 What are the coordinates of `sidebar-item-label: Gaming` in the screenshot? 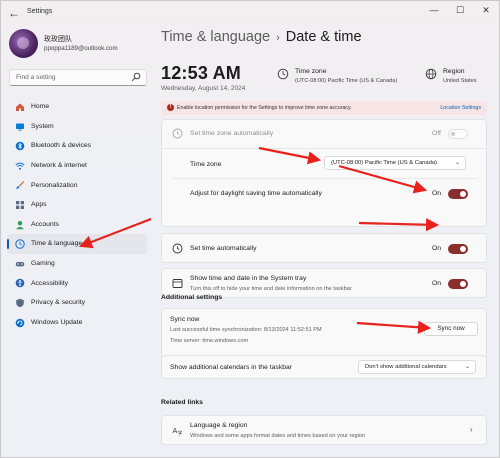 It's located at (43, 264).